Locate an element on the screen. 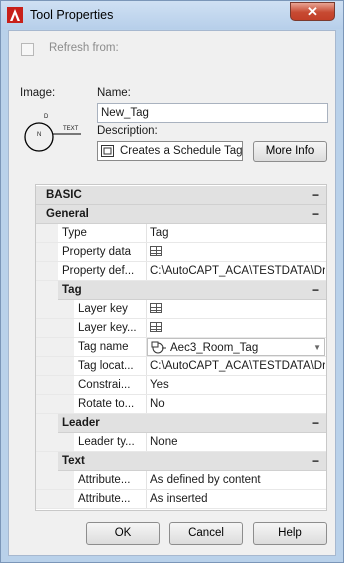 Image resolution: width=344 pixels, height=563 pixels. category-tag: Tag − is located at coordinates (192, 290).